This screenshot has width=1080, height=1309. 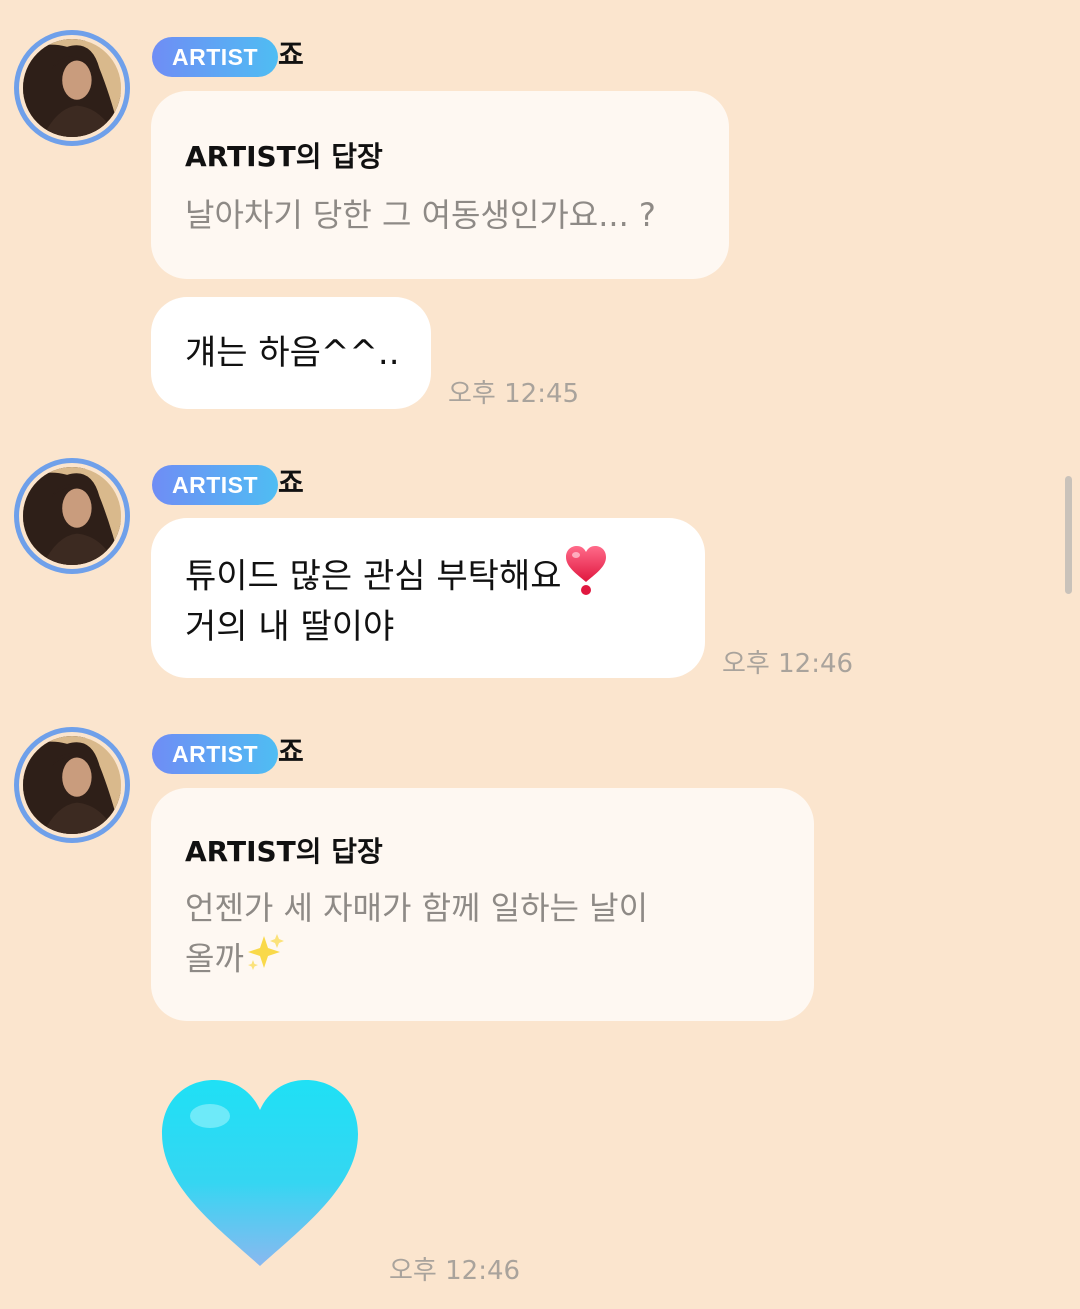 I want to click on reply-quoted-text: 날아차기 당한 그 여동생인가요... ?, so click(x=420, y=215).